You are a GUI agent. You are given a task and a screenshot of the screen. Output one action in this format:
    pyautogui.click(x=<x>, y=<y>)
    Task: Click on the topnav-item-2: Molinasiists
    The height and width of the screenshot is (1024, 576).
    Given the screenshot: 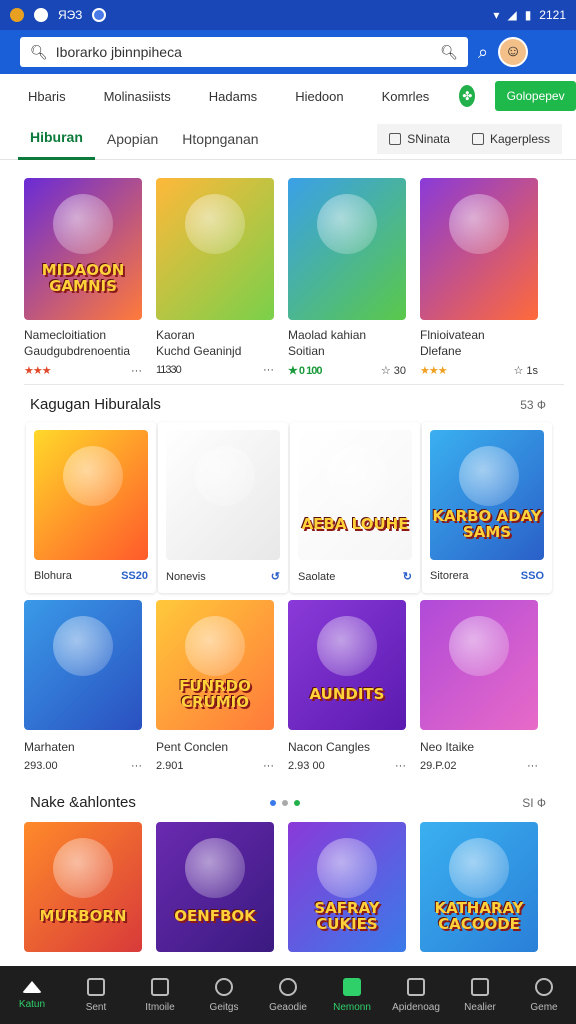 What is the action you would take?
    pyautogui.click(x=137, y=96)
    